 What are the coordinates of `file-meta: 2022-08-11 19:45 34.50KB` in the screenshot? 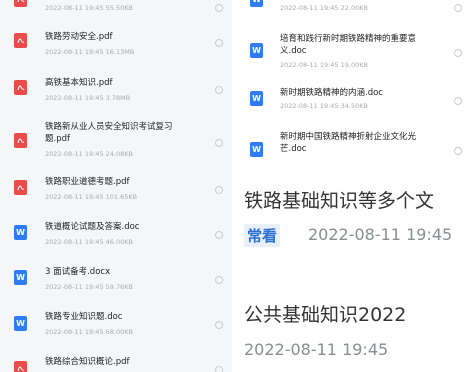 It's located at (324, 106).